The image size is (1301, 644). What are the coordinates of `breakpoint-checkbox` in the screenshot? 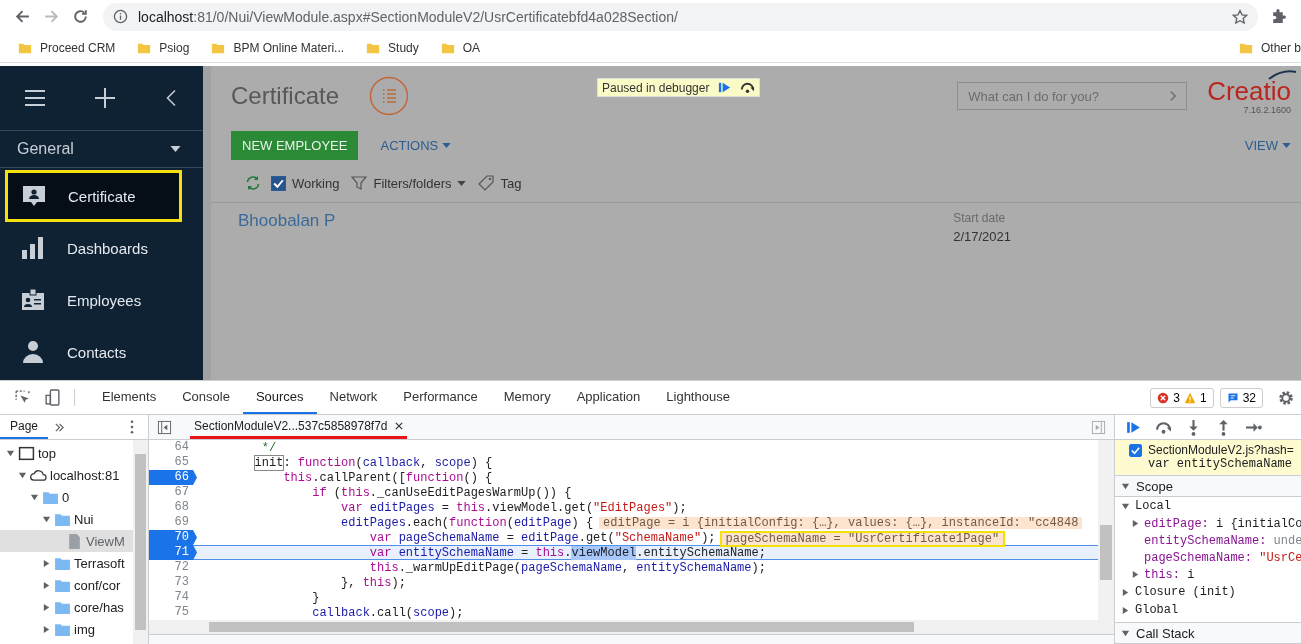 It's located at (1135, 450).